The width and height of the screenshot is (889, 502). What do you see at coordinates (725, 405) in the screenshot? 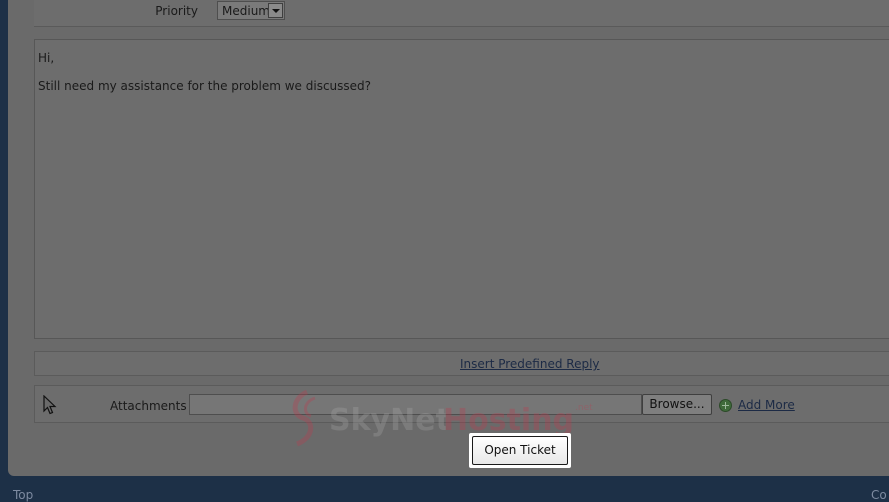
I see `add-icon` at bounding box center [725, 405].